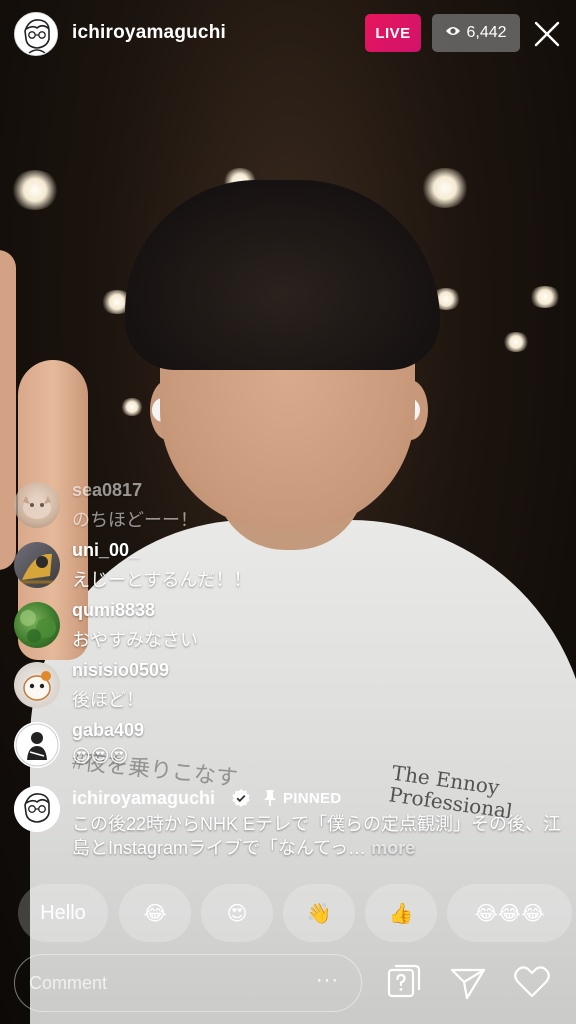  Describe the element at coordinates (532, 982) in the screenshot. I see `heart-icon` at that location.